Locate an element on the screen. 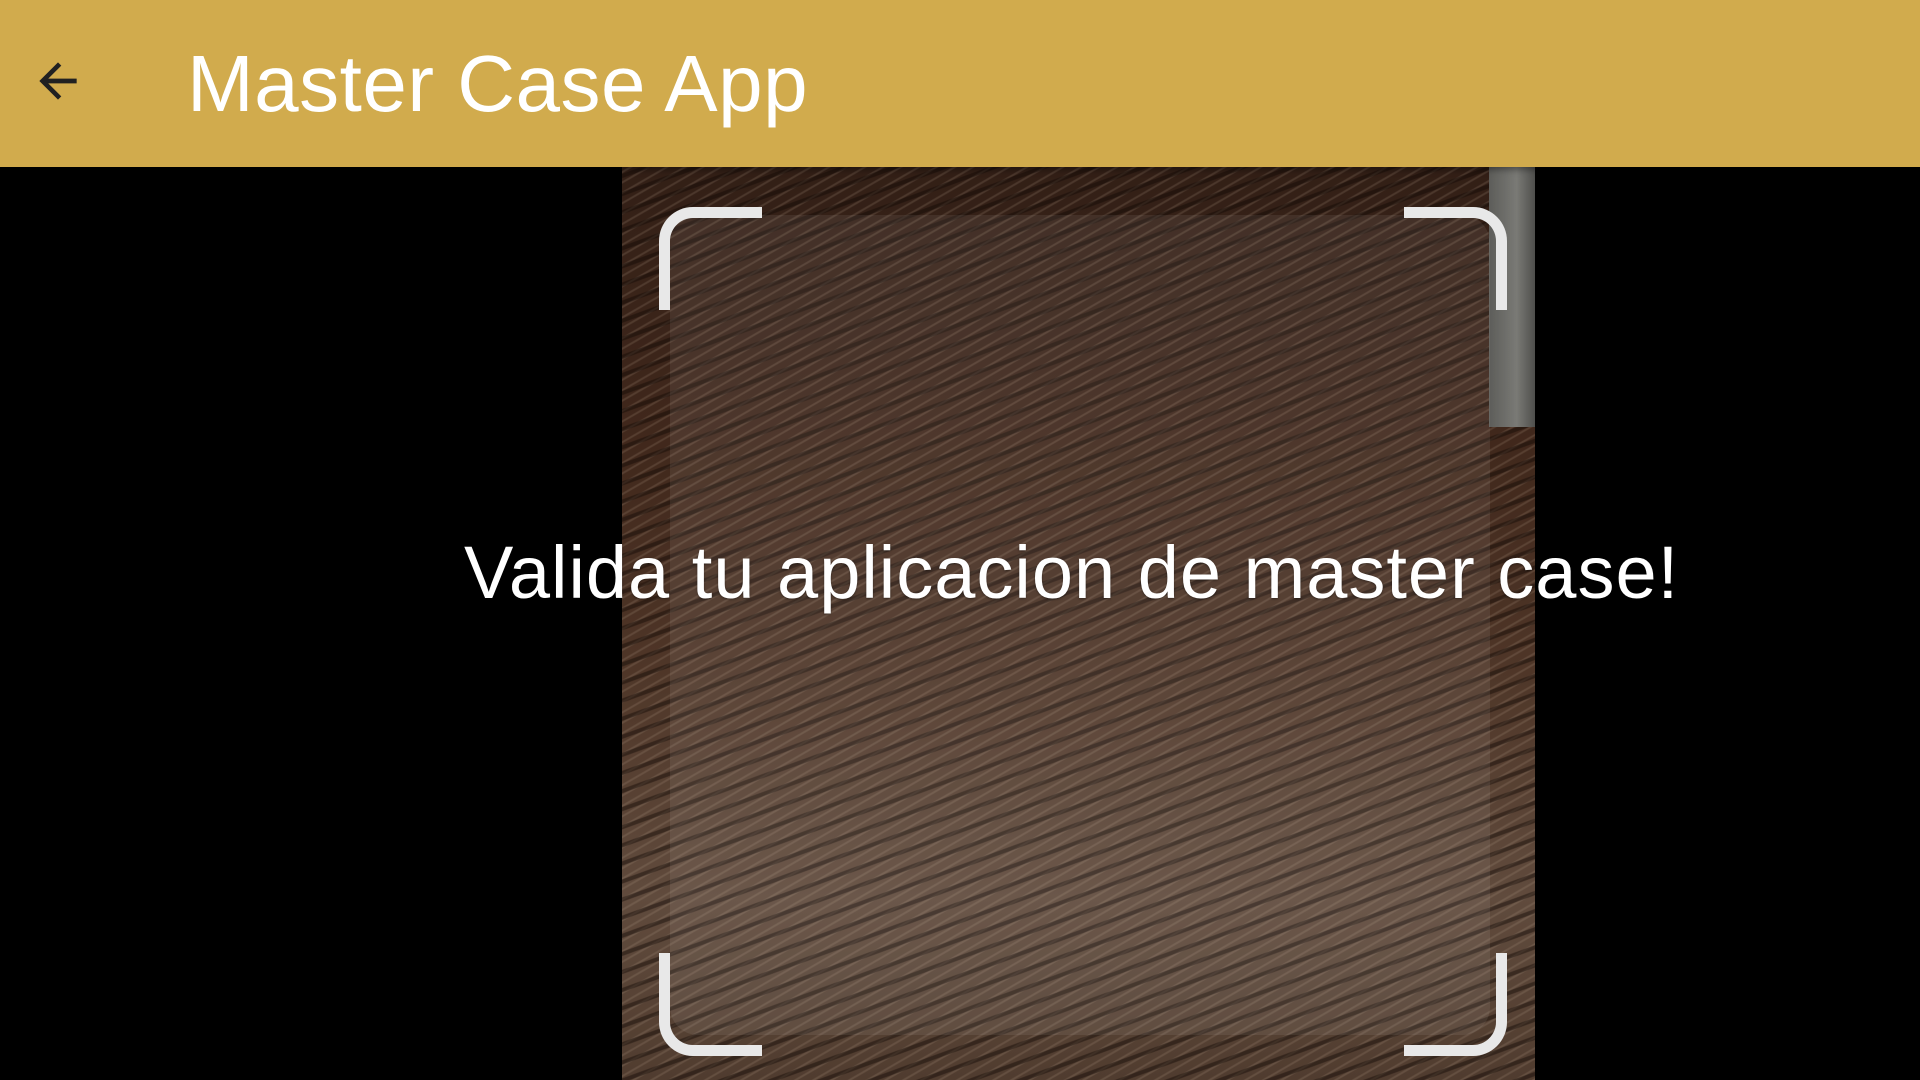  arrow-back-icon is located at coordinates (58, 83).